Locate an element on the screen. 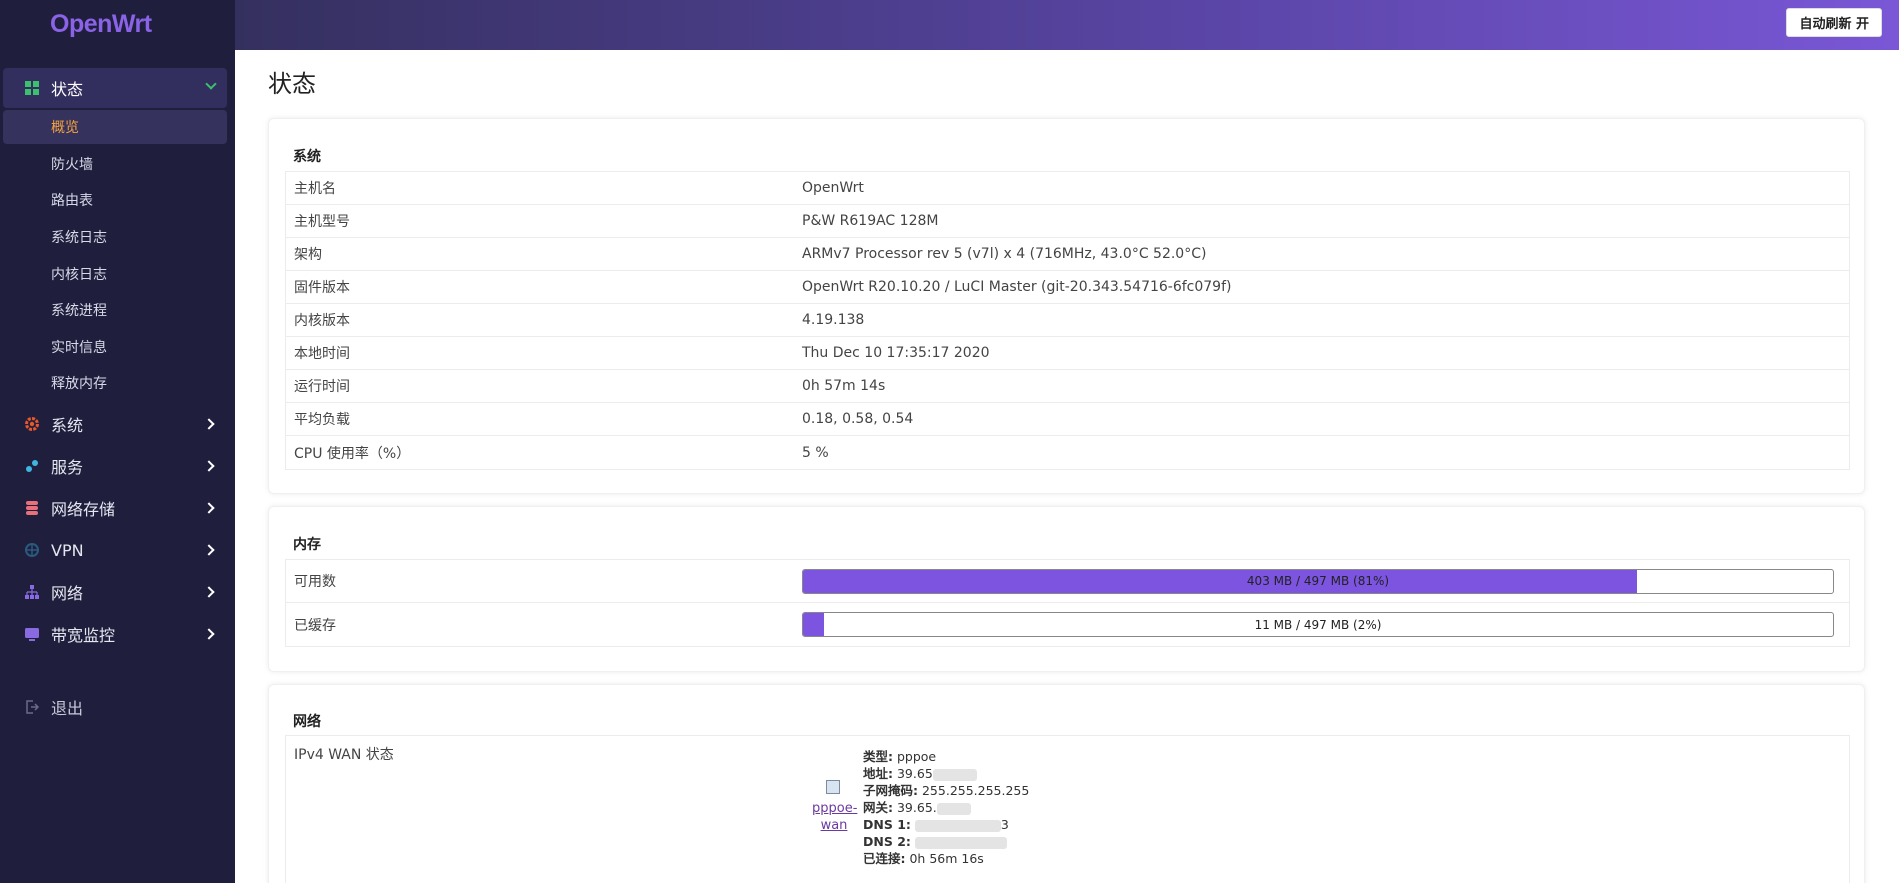 Image resolution: width=1899 pixels, height=883 pixels. row-key: CPU 使用率（%） is located at coordinates (352, 453).